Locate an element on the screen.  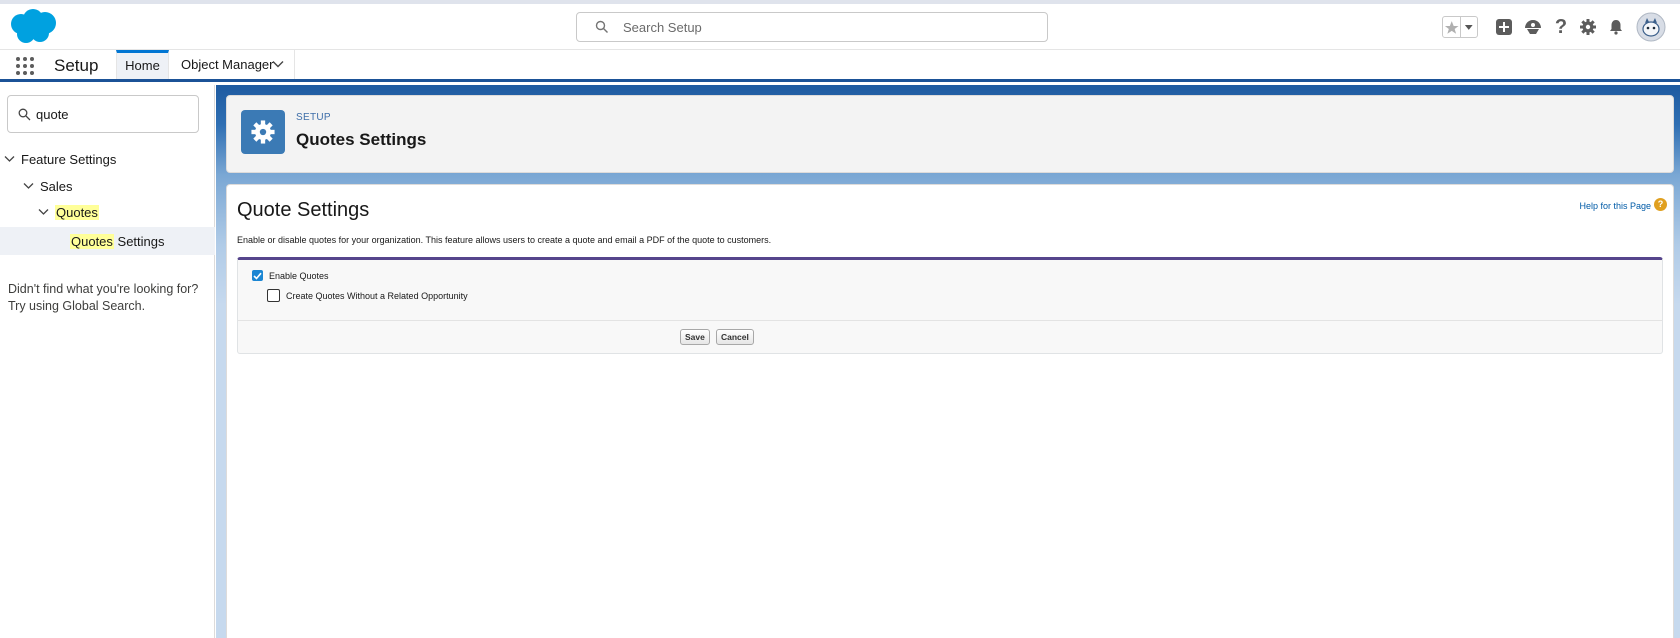
notifications-bell-icon is located at coordinates (1616, 27).